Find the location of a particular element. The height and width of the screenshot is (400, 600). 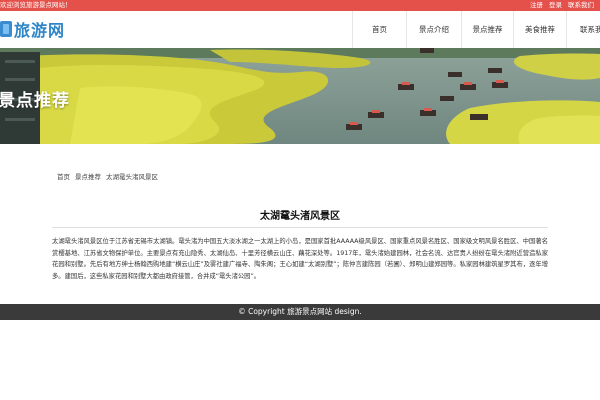

nav-attractions: 景点介绍 is located at coordinates (433, 29).